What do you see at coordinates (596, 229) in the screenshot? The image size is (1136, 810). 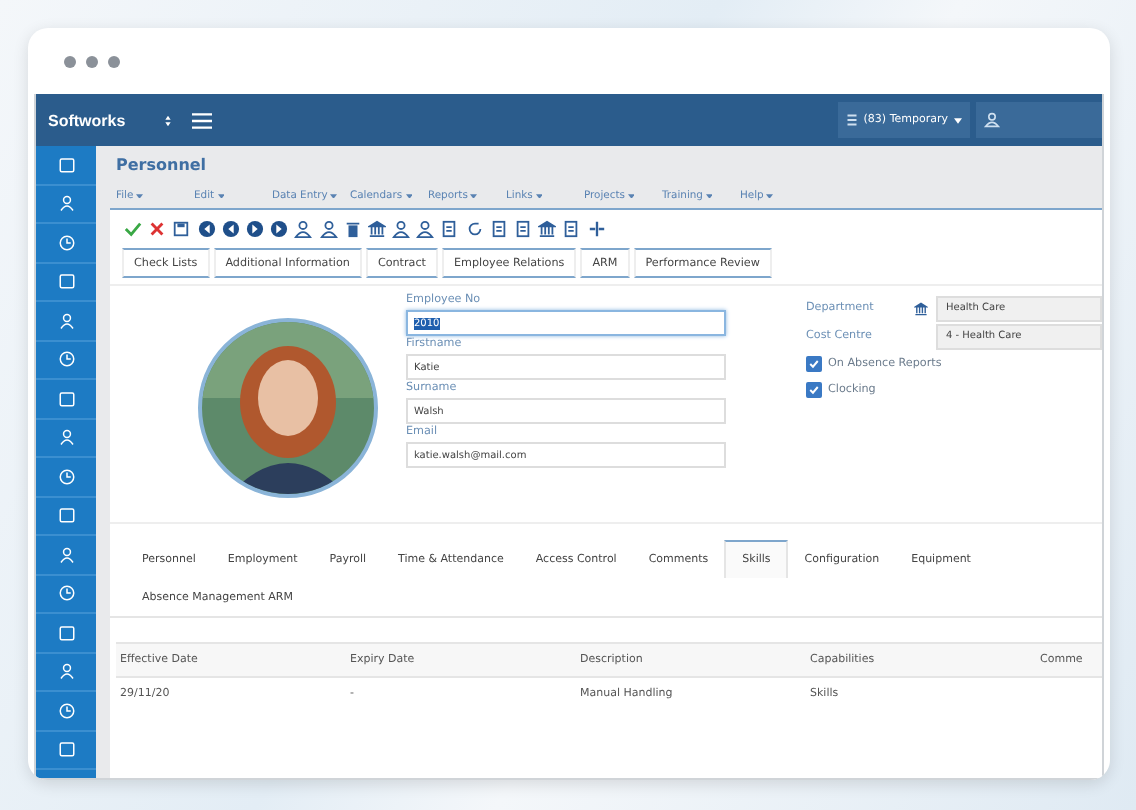 I see `split-icon` at bounding box center [596, 229].